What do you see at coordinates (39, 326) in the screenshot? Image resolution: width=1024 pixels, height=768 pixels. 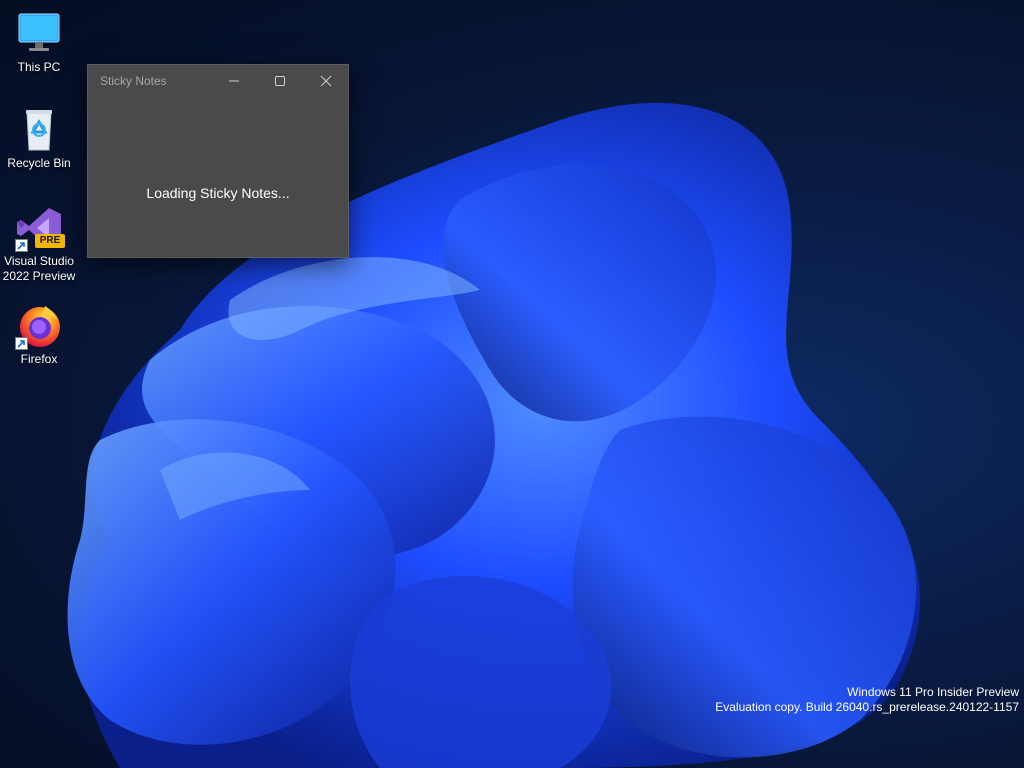 I see `firefox-icon` at bounding box center [39, 326].